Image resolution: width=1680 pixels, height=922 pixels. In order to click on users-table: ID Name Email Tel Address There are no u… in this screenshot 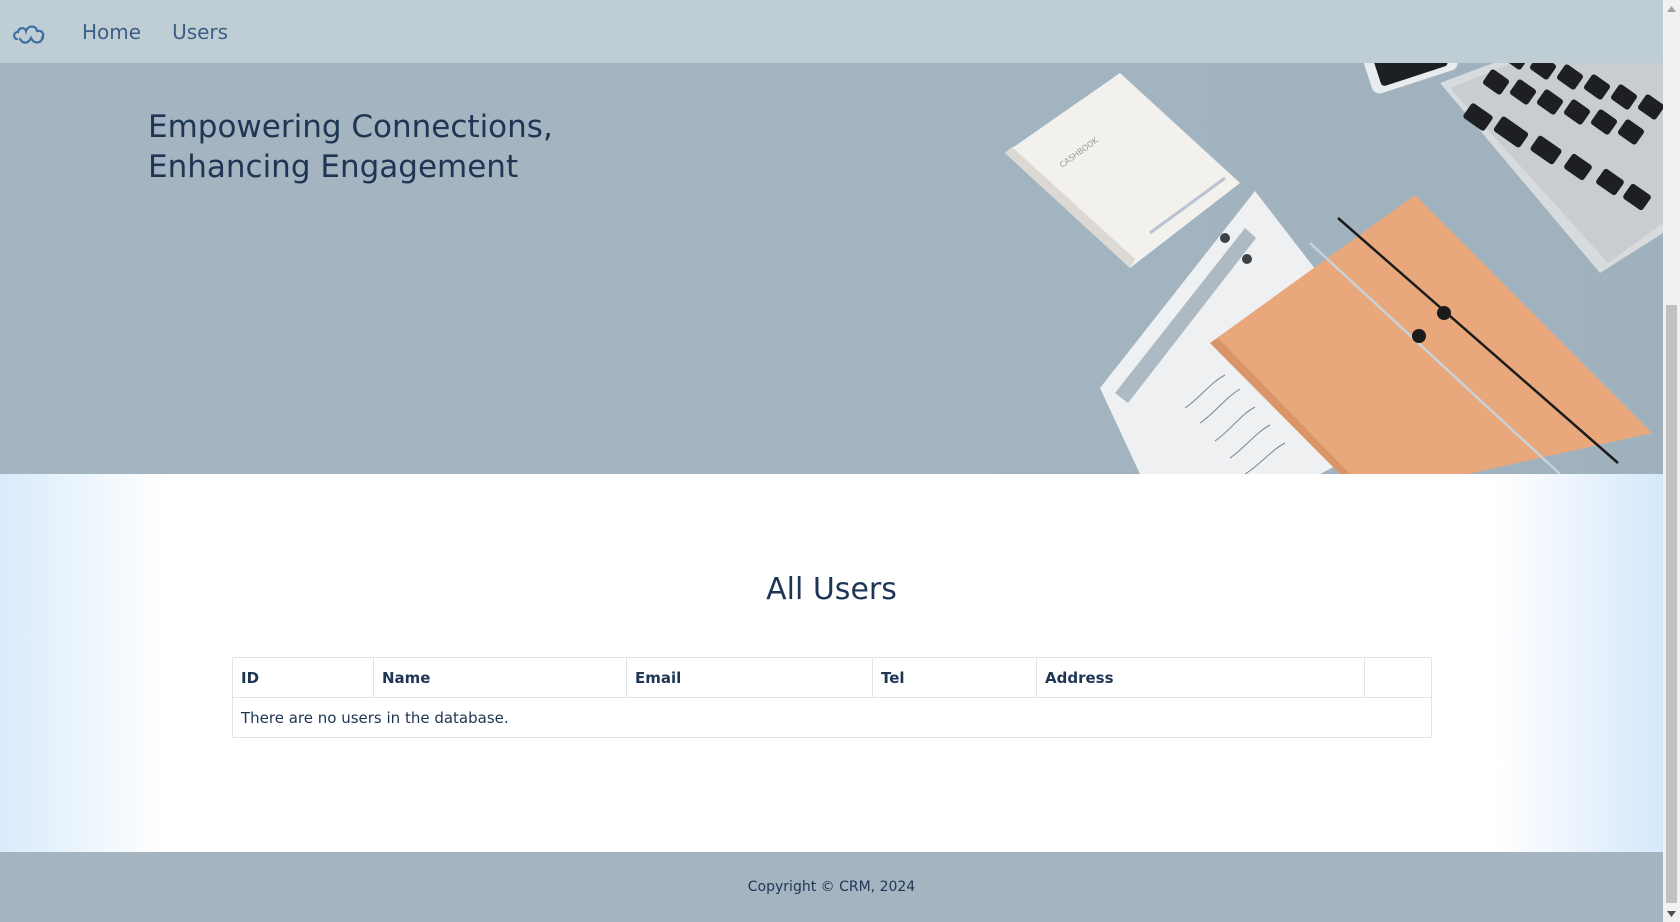, I will do `click(832, 697)`.